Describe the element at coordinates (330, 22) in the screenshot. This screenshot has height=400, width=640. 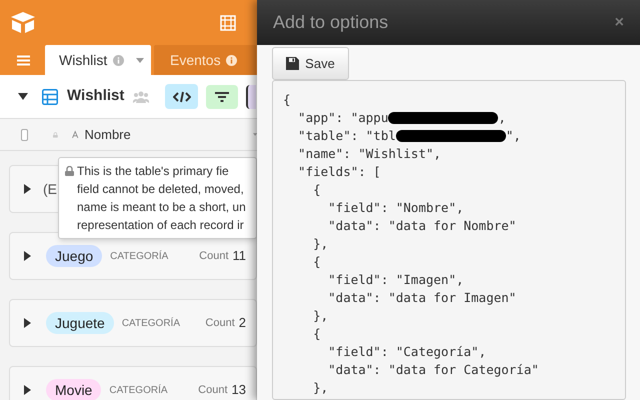
I see `dialog-title: Add to options` at that location.